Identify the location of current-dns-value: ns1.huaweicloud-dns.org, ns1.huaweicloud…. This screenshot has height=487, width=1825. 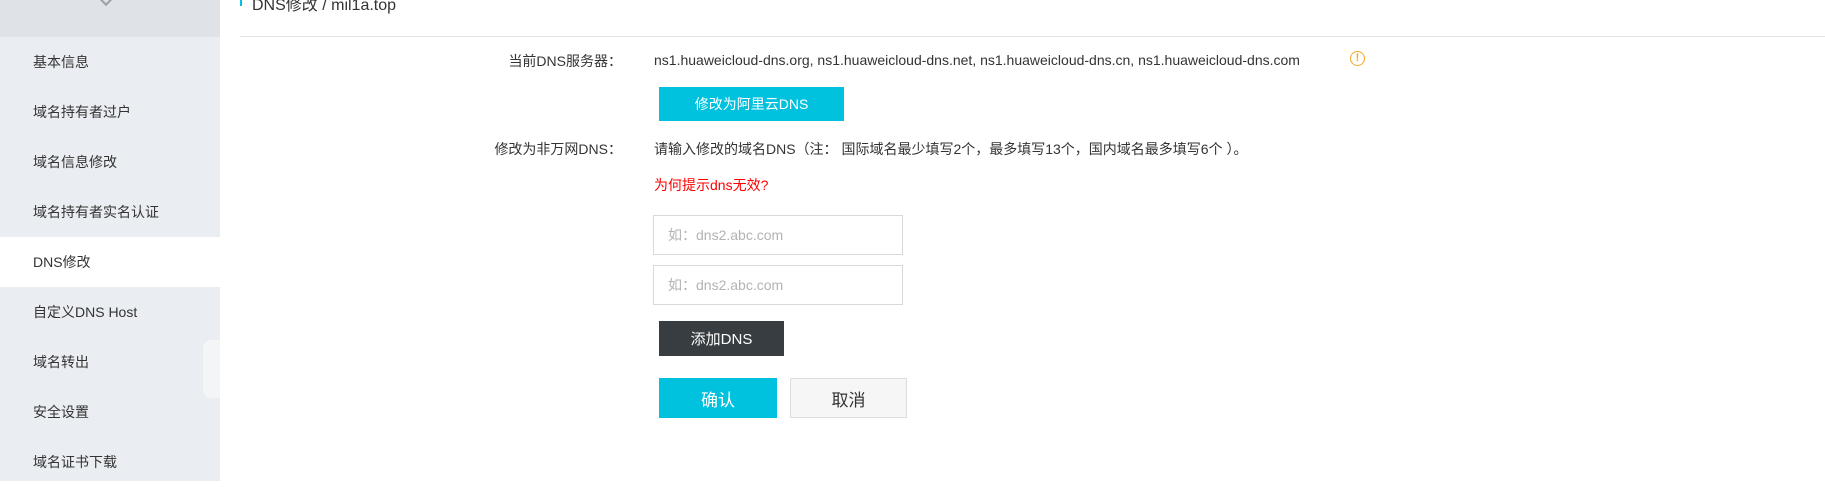
(977, 60).